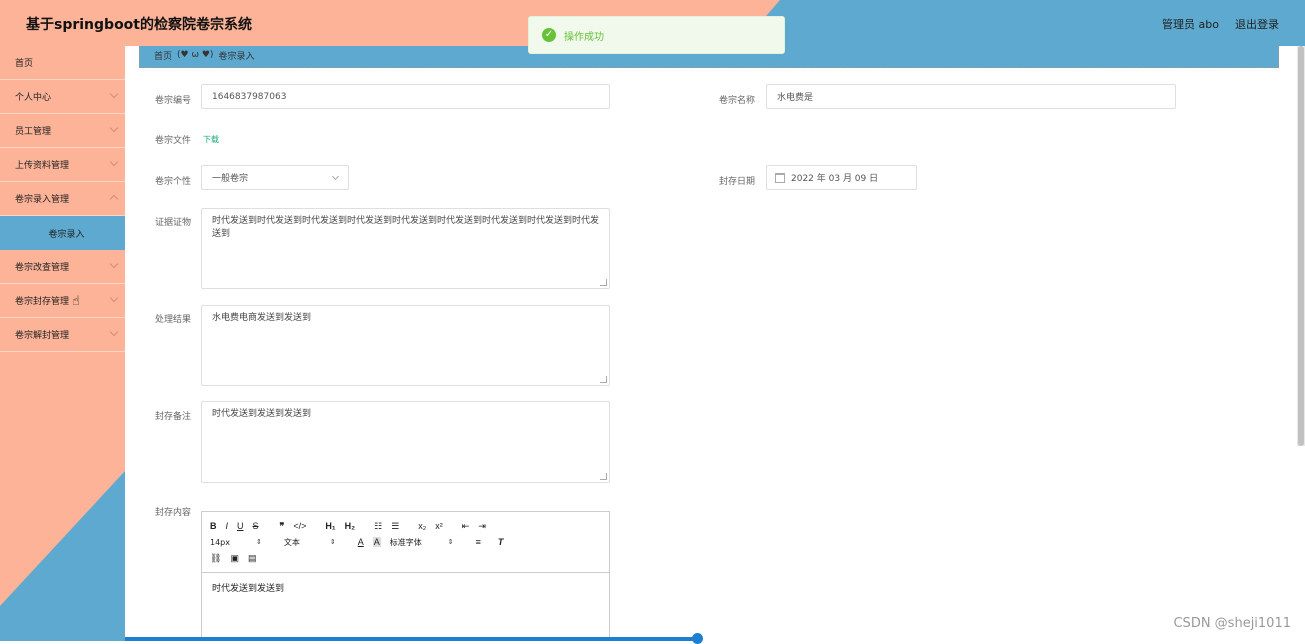 This screenshot has height=644, width=1305. I want to click on seal-date-picker: 2022 年 03 月 09 日, so click(841, 177).